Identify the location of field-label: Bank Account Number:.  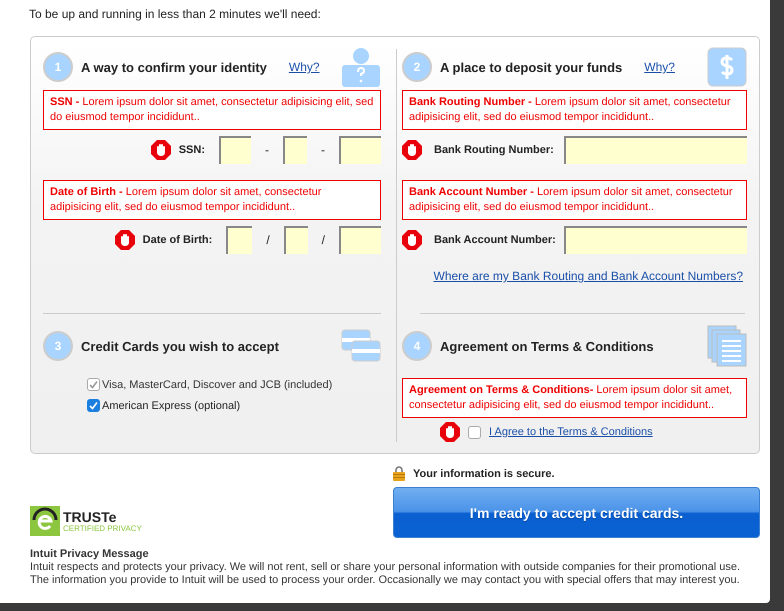
(495, 240).